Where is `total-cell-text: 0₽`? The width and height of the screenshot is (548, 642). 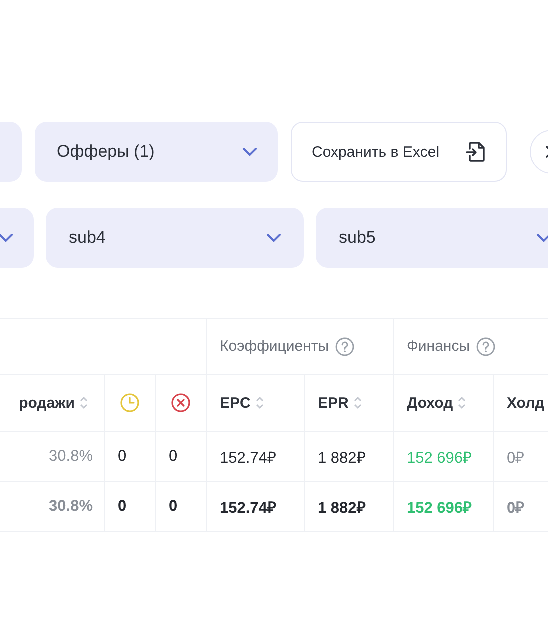 total-cell-text: 0₽ is located at coordinates (516, 508).